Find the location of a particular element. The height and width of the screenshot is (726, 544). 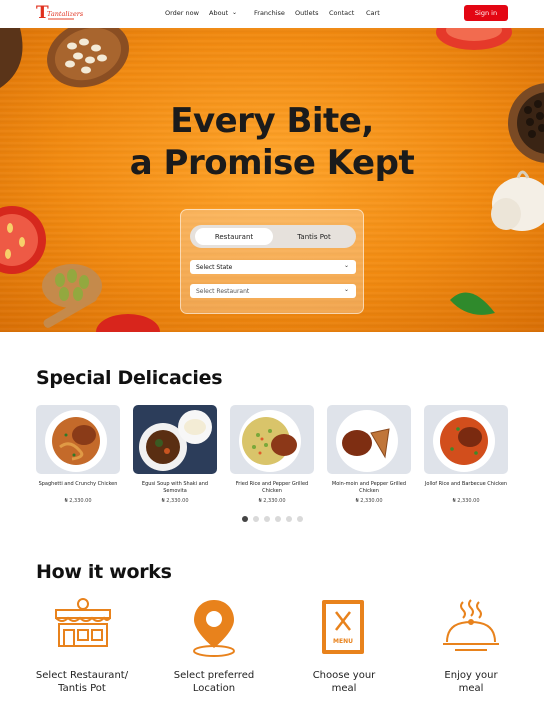

select-state-value: Select State is located at coordinates (214, 267).